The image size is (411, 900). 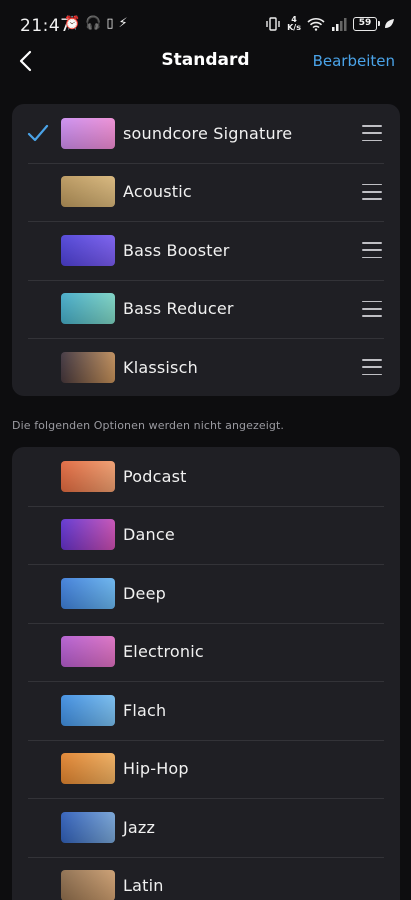 What do you see at coordinates (206, 192) in the screenshot?
I see `eq-preset-row: Acoustic` at bounding box center [206, 192].